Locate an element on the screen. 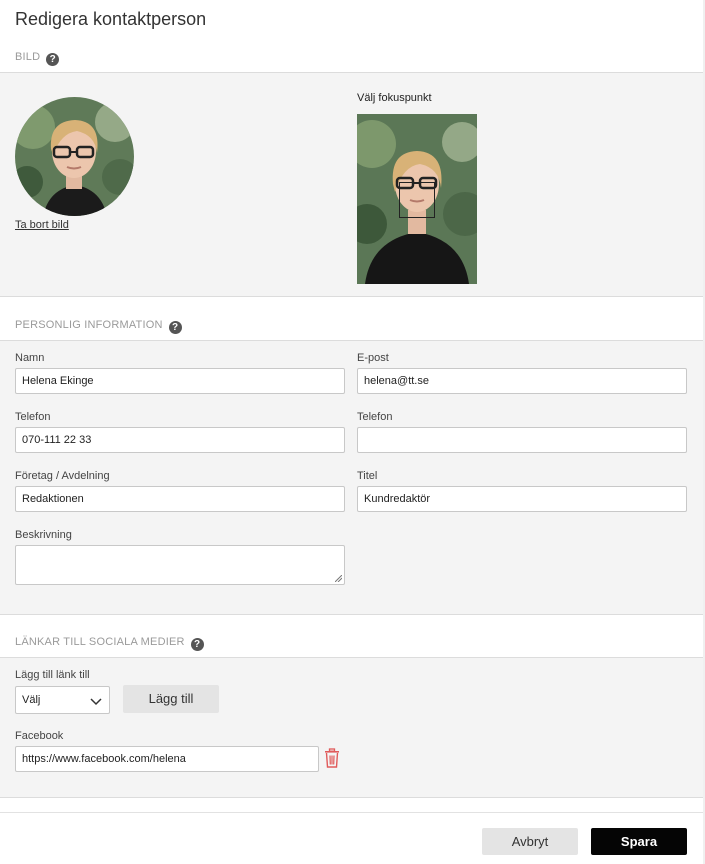  footer-divider is located at coordinates (351, 812).